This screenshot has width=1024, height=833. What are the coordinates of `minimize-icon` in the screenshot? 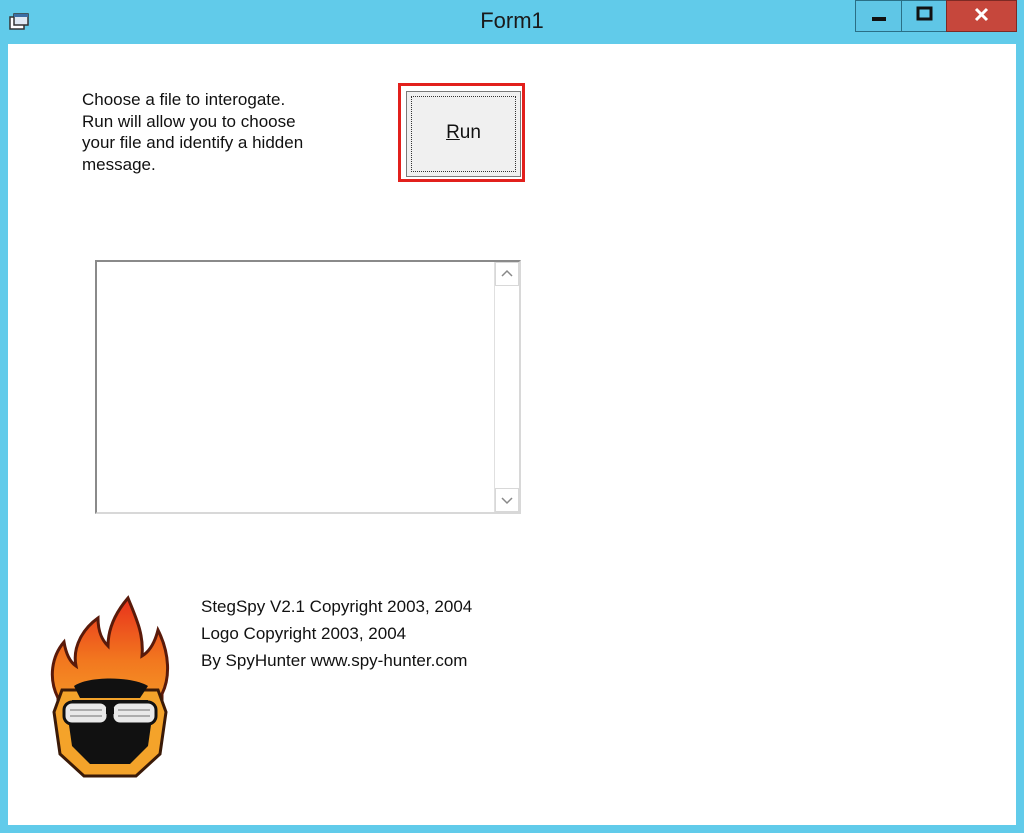 It's located at (879, 19).